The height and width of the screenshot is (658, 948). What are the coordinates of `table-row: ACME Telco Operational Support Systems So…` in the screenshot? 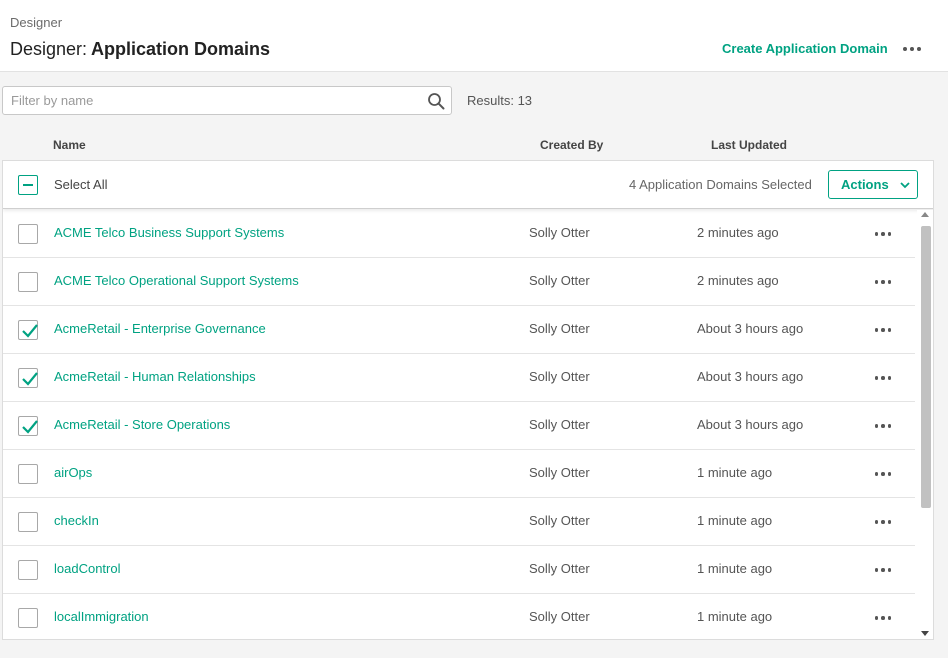 It's located at (459, 282).